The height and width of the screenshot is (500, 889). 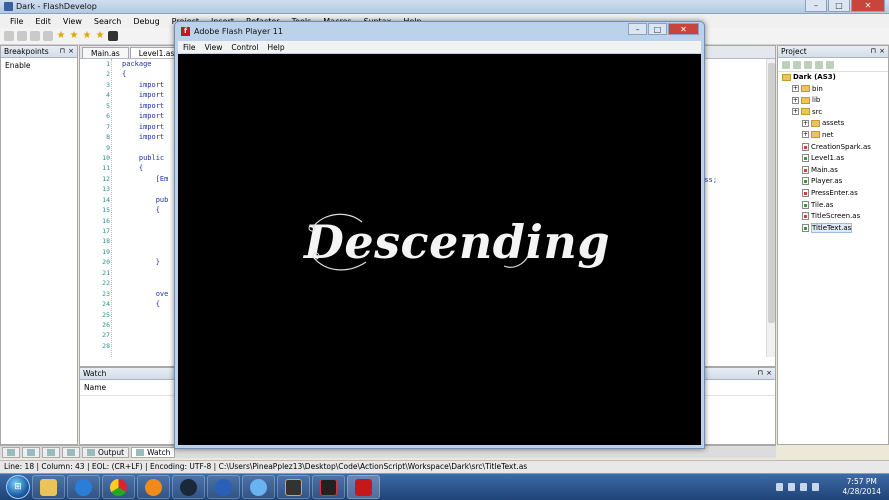 What do you see at coordinates (39, 65) in the screenshot?
I see `breakpoints-column-enable: Enable` at bounding box center [39, 65].